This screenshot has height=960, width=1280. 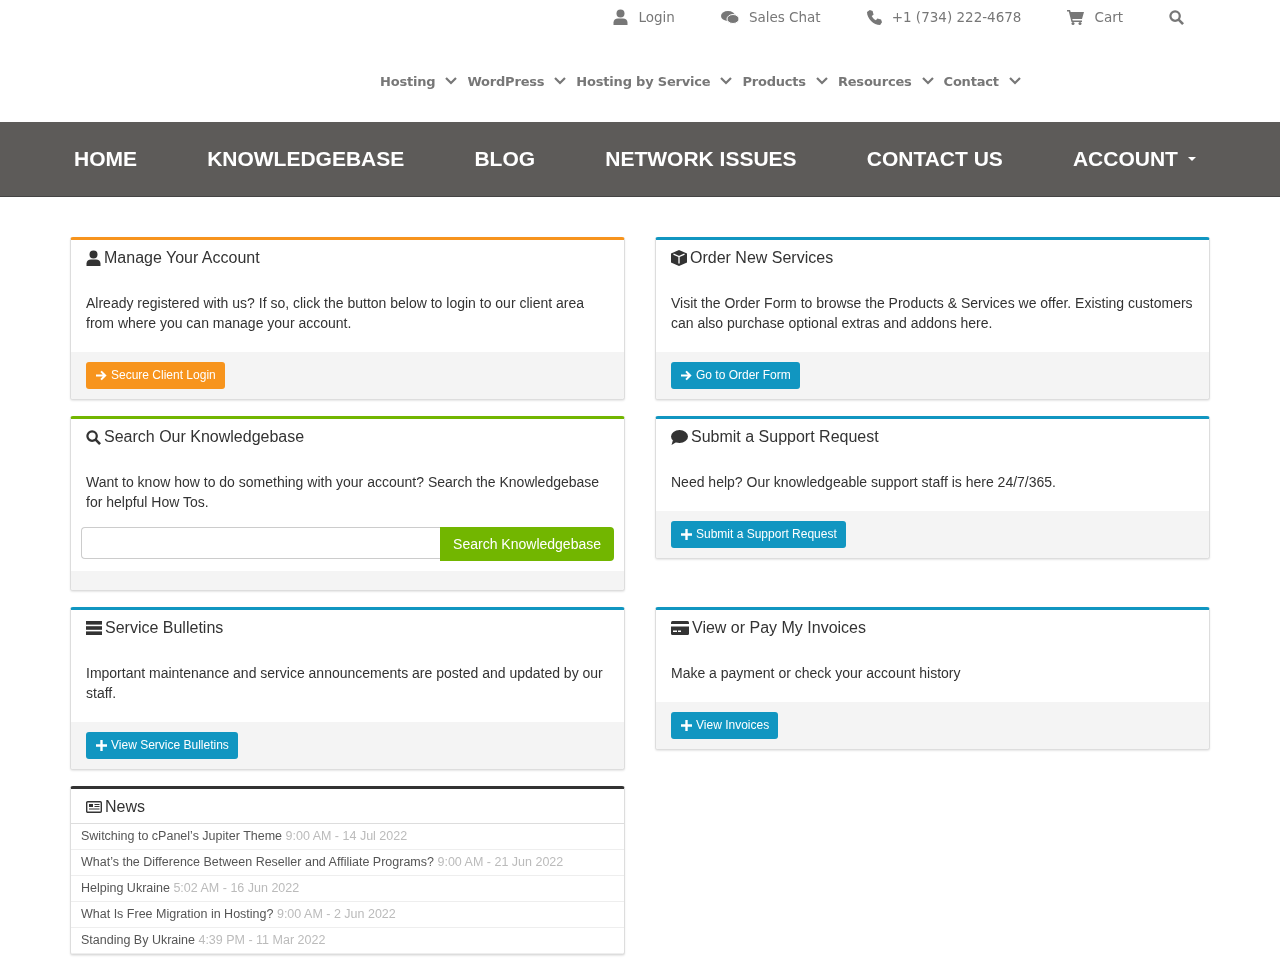 I want to click on nav-menu-item: WordPress, so click(x=517, y=81).